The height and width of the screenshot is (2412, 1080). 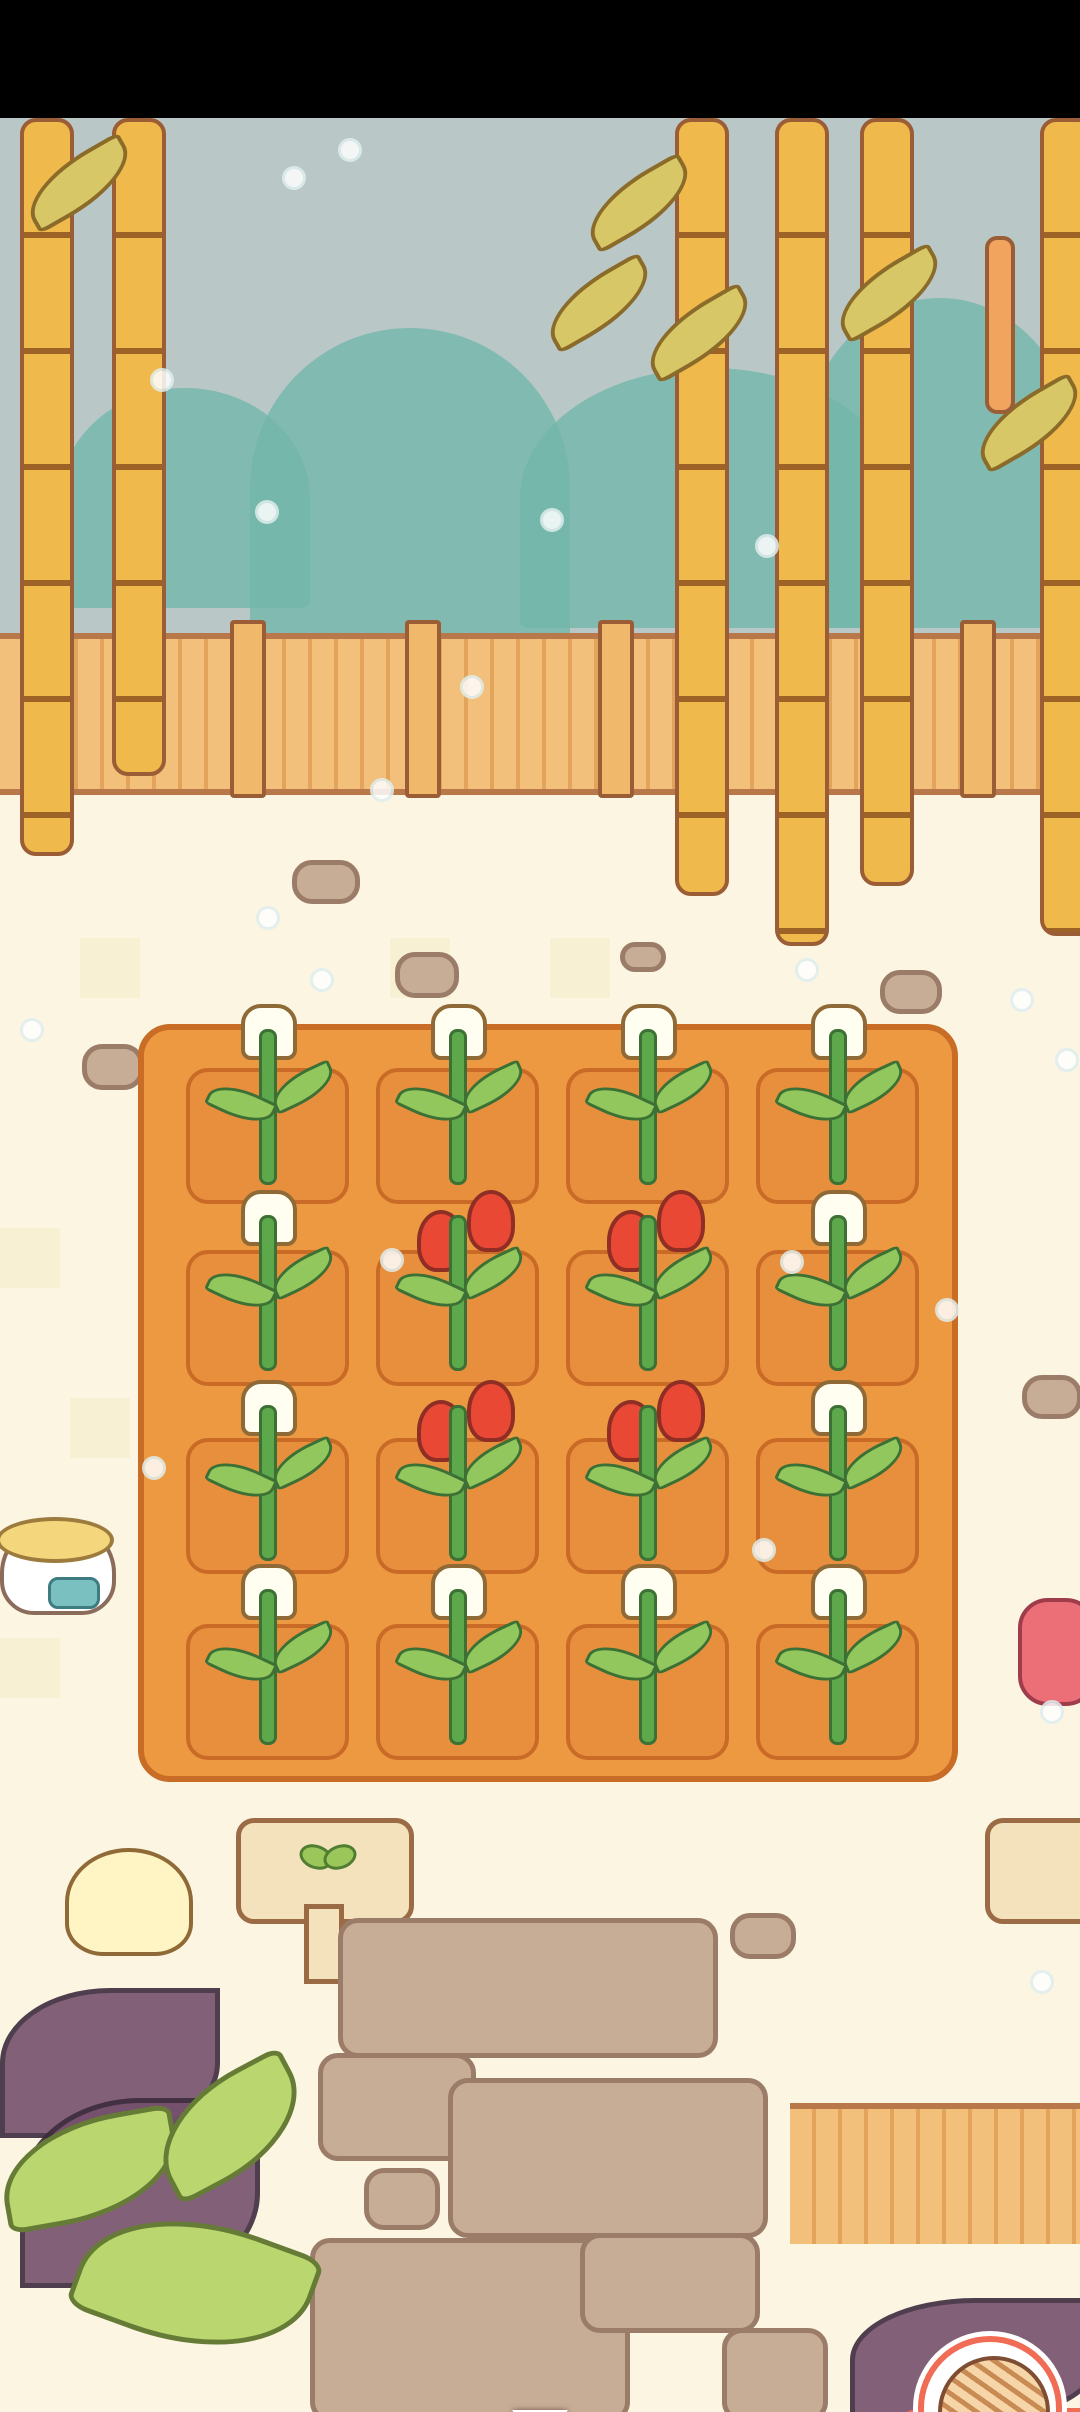 What do you see at coordinates (935, 2173) in the screenshot?
I see `lower-wooden-fence` at bounding box center [935, 2173].